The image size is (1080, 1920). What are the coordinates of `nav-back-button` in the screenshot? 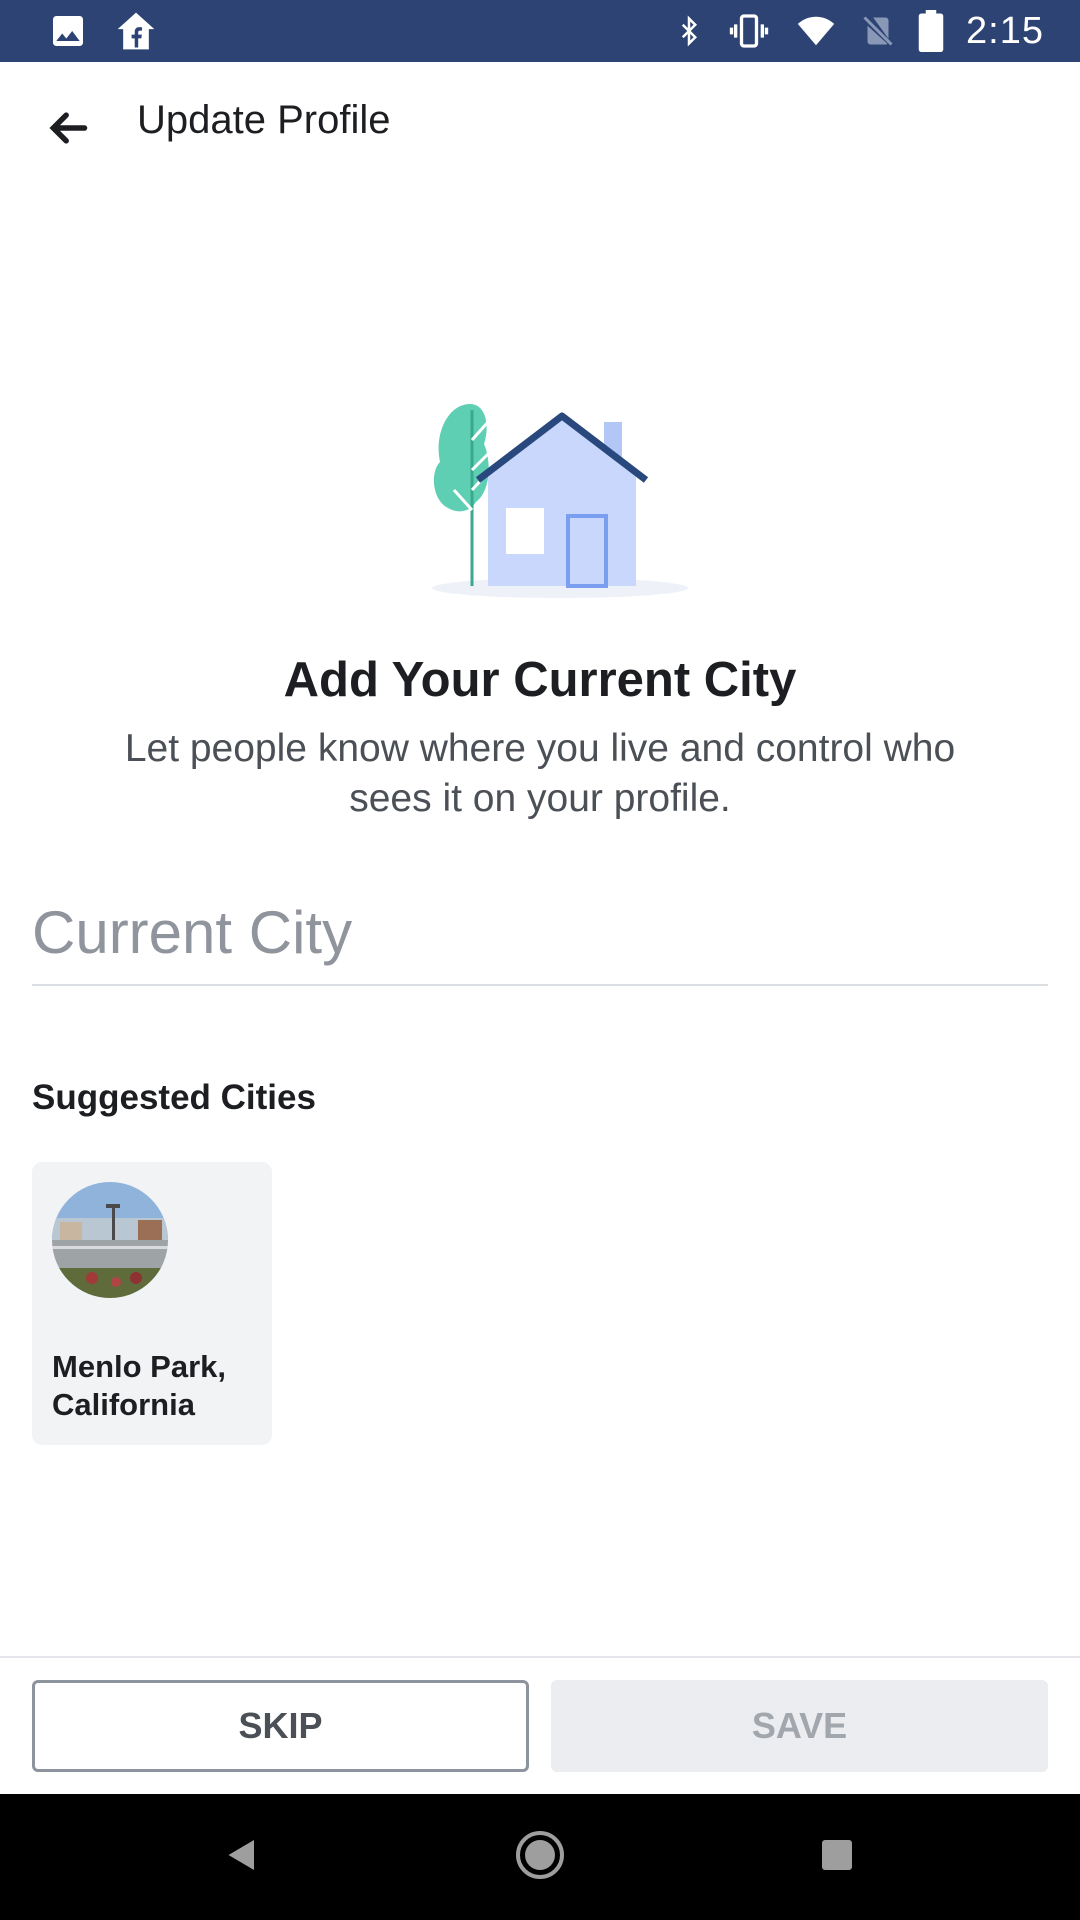 It's located at (242, 1857).